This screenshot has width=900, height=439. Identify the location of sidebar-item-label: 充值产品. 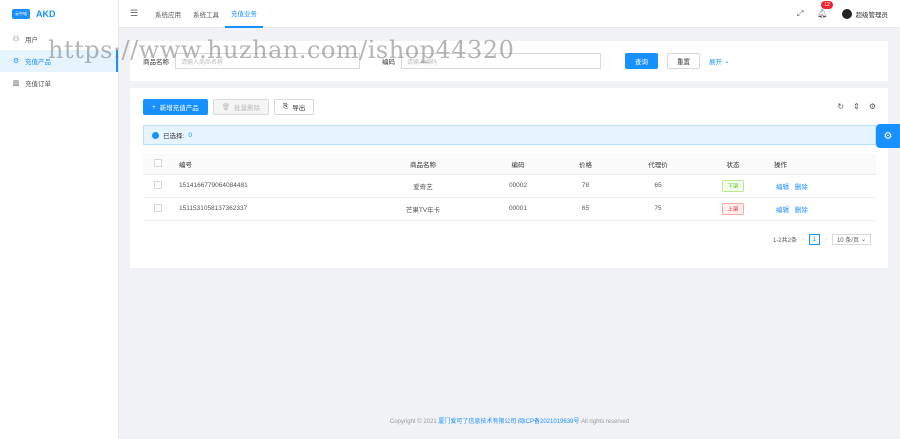
(38, 62).